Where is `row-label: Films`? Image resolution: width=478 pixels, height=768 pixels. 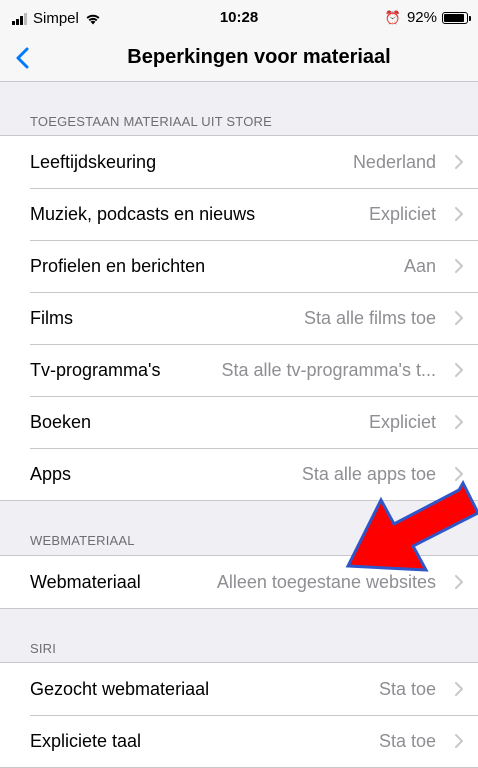
row-label: Films is located at coordinates (51, 317).